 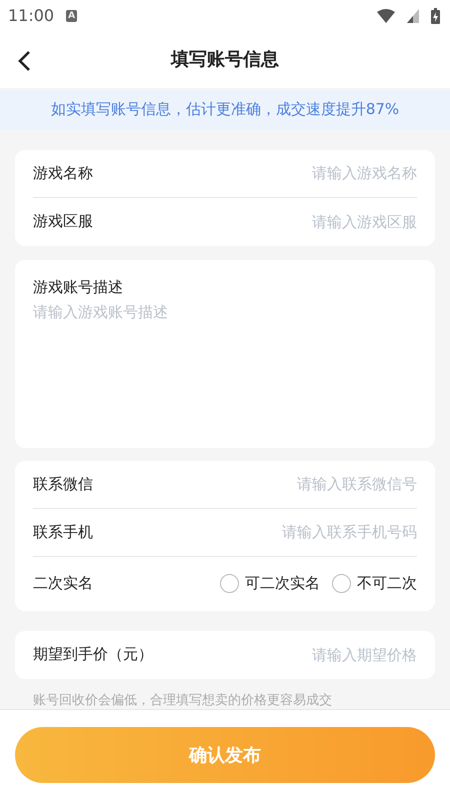 What do you see at coordinates (374, 583) in the screenshot?
I see `radio-option: 不可二次` at bounding box center [374, 583].